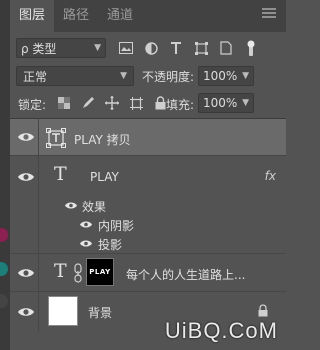 The width and height of the screenshot is (320, 350). What do you see at coordinates (126, 48) in the screenshot?
I see `image-filter-icon` at bounding box center [126, 48].